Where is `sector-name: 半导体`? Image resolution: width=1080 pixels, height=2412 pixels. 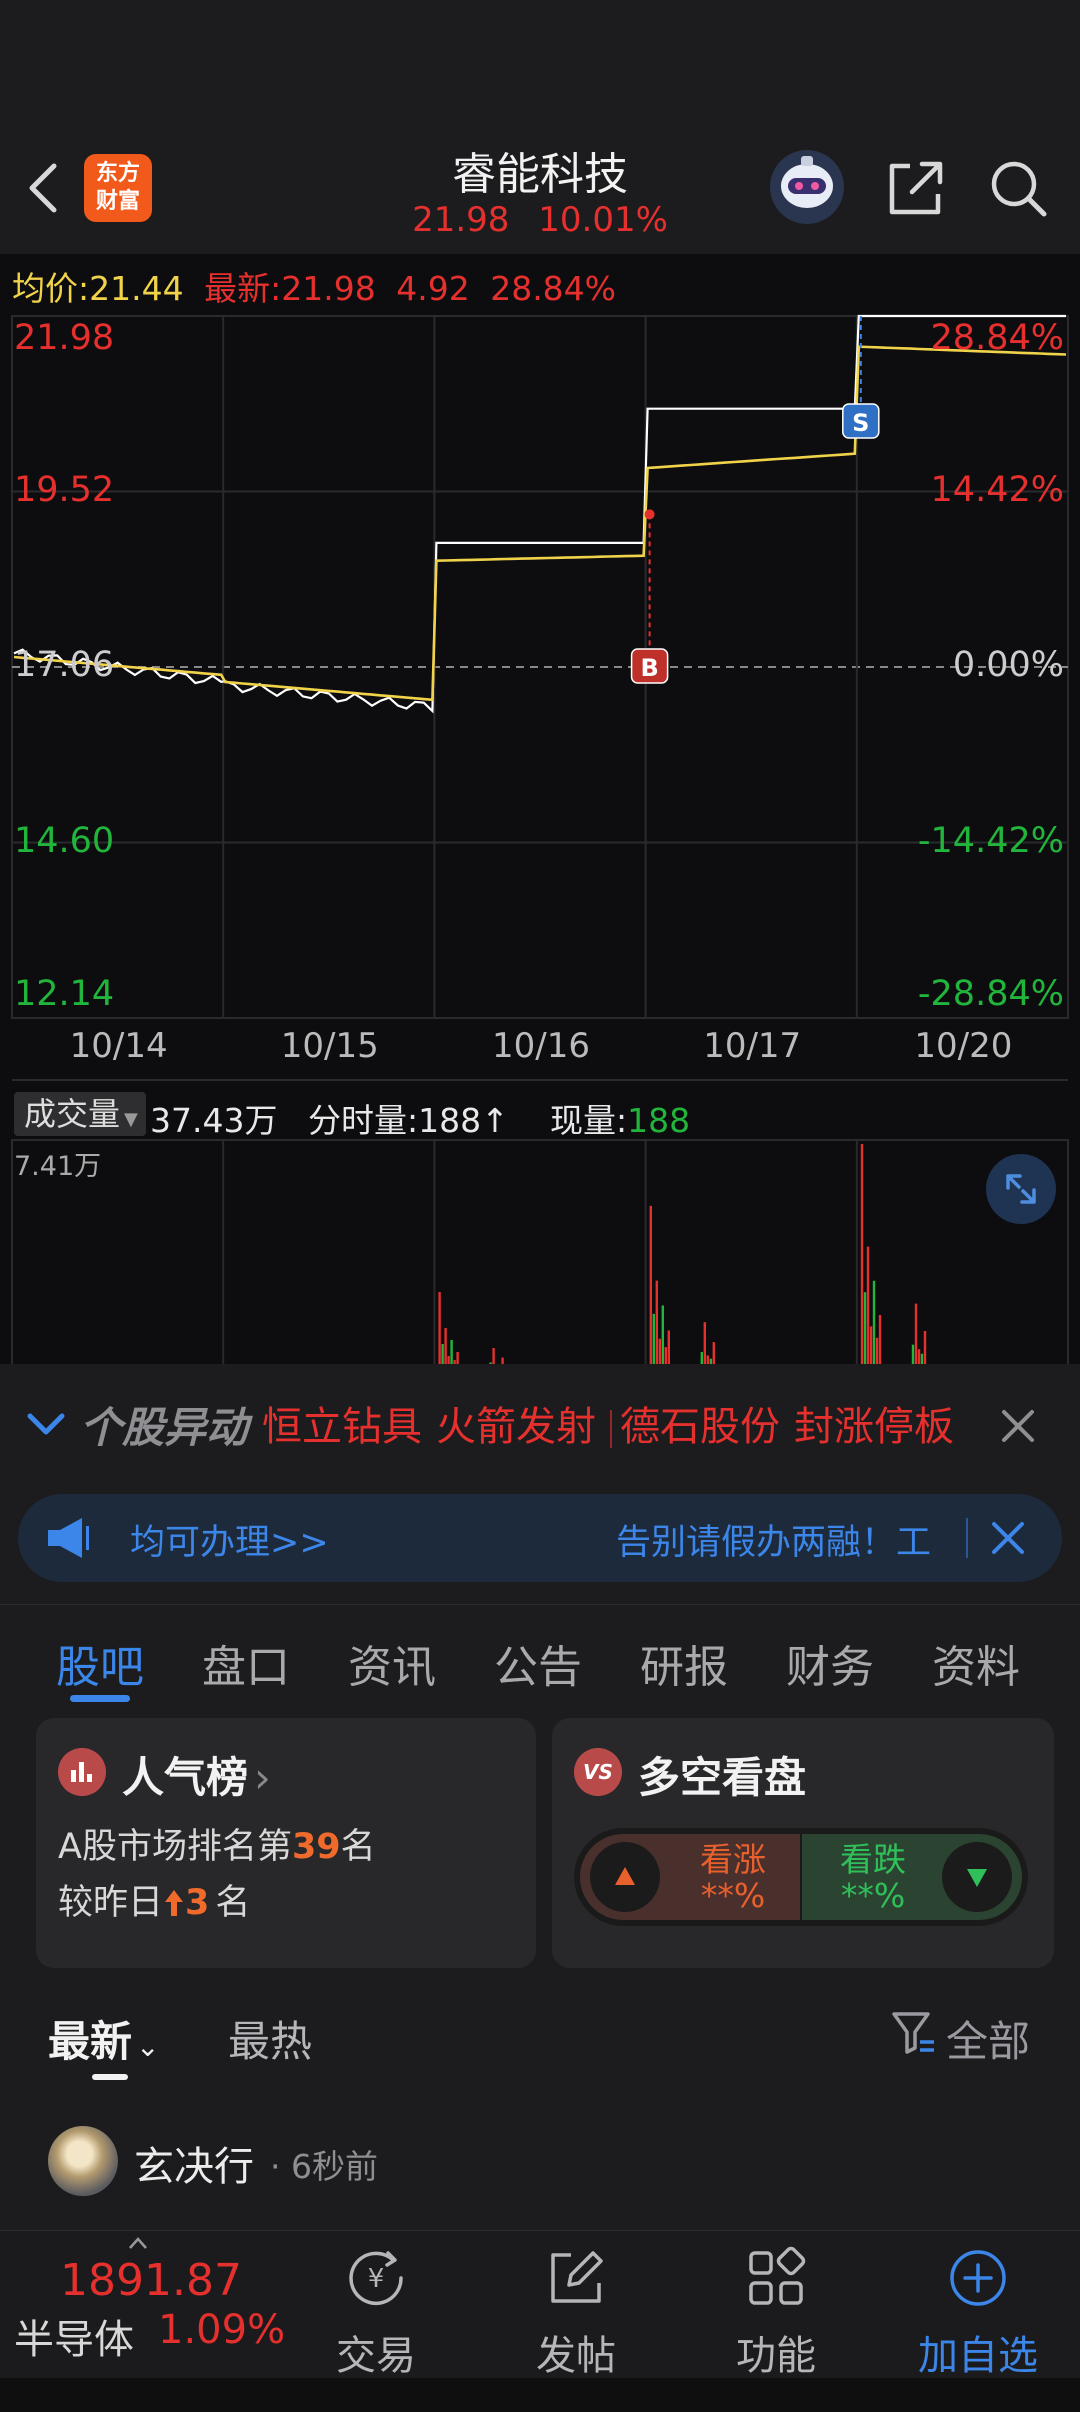 sector-name: 半导体 is located at coordinates (74, 2336).